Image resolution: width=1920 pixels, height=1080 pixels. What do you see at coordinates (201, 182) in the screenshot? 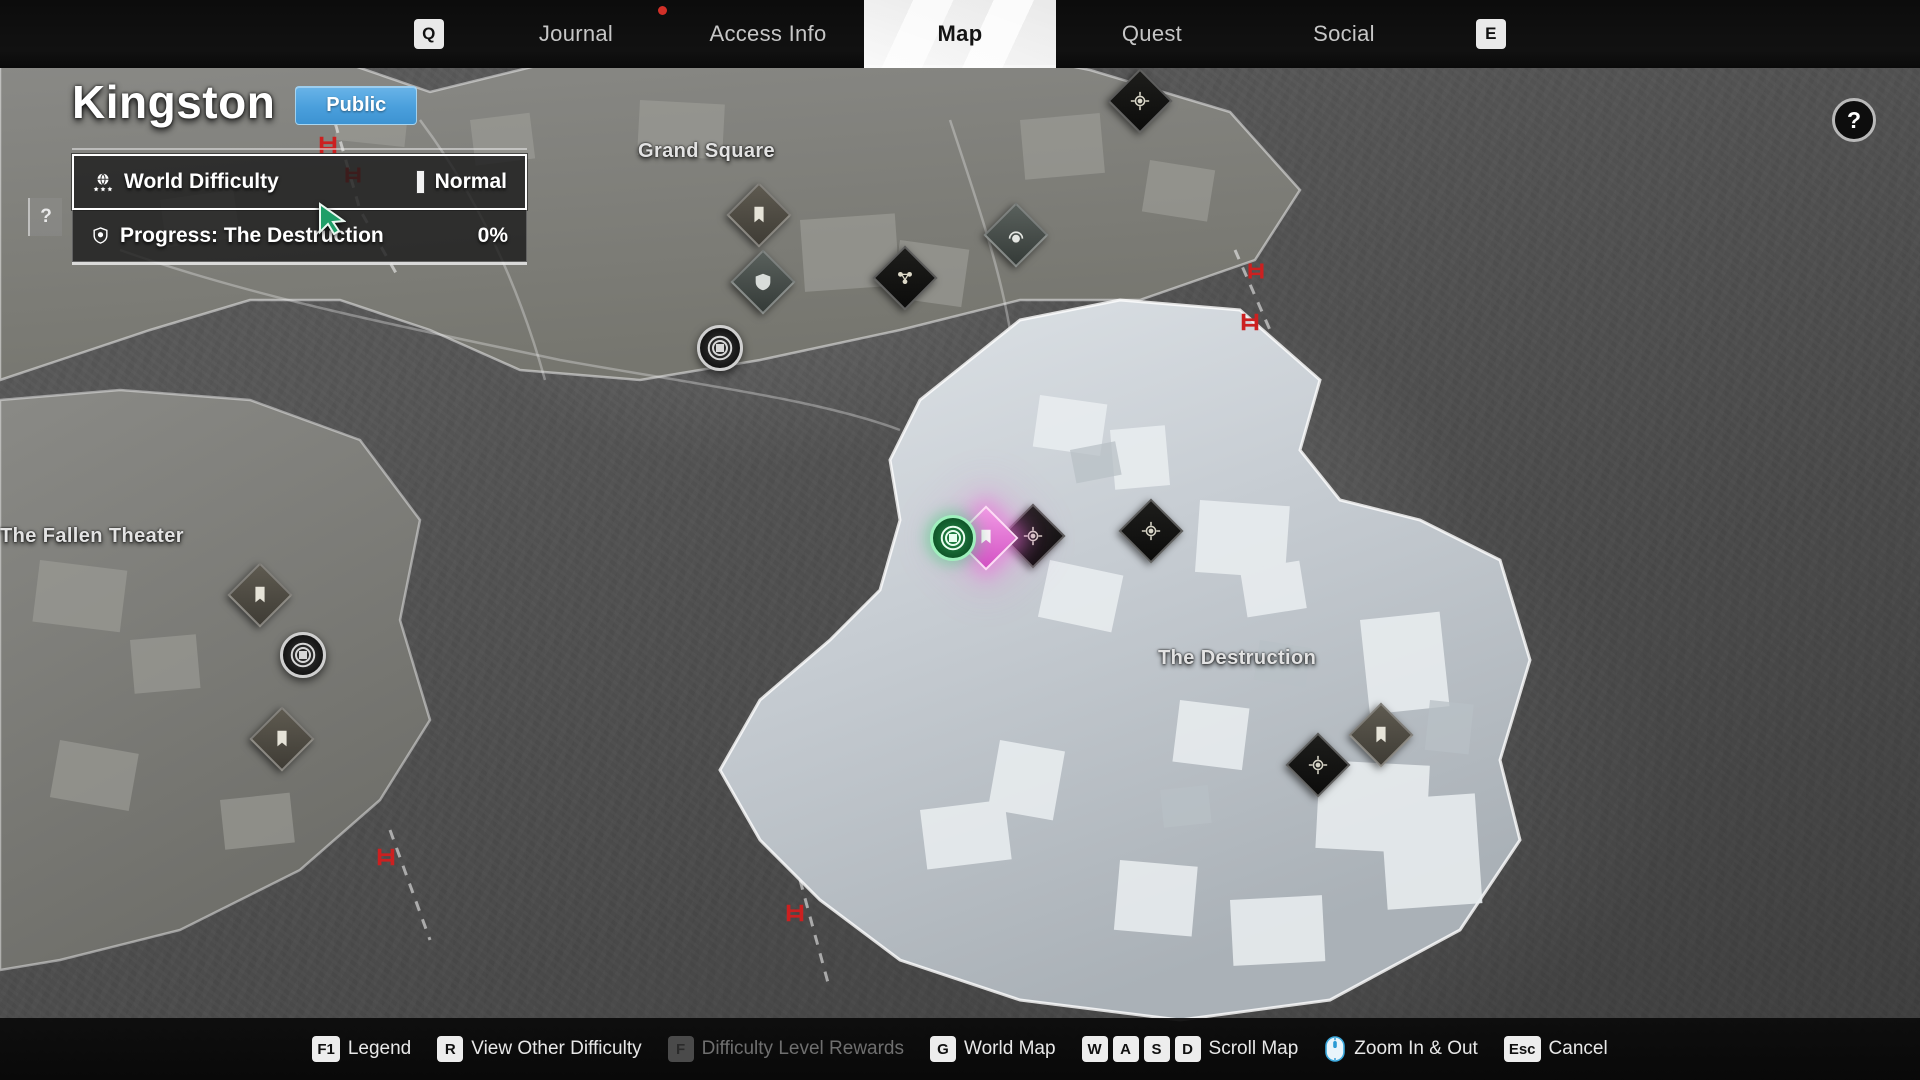
I see `world-difficulty-label: World Difficulty` at bounding box center [201, 182].